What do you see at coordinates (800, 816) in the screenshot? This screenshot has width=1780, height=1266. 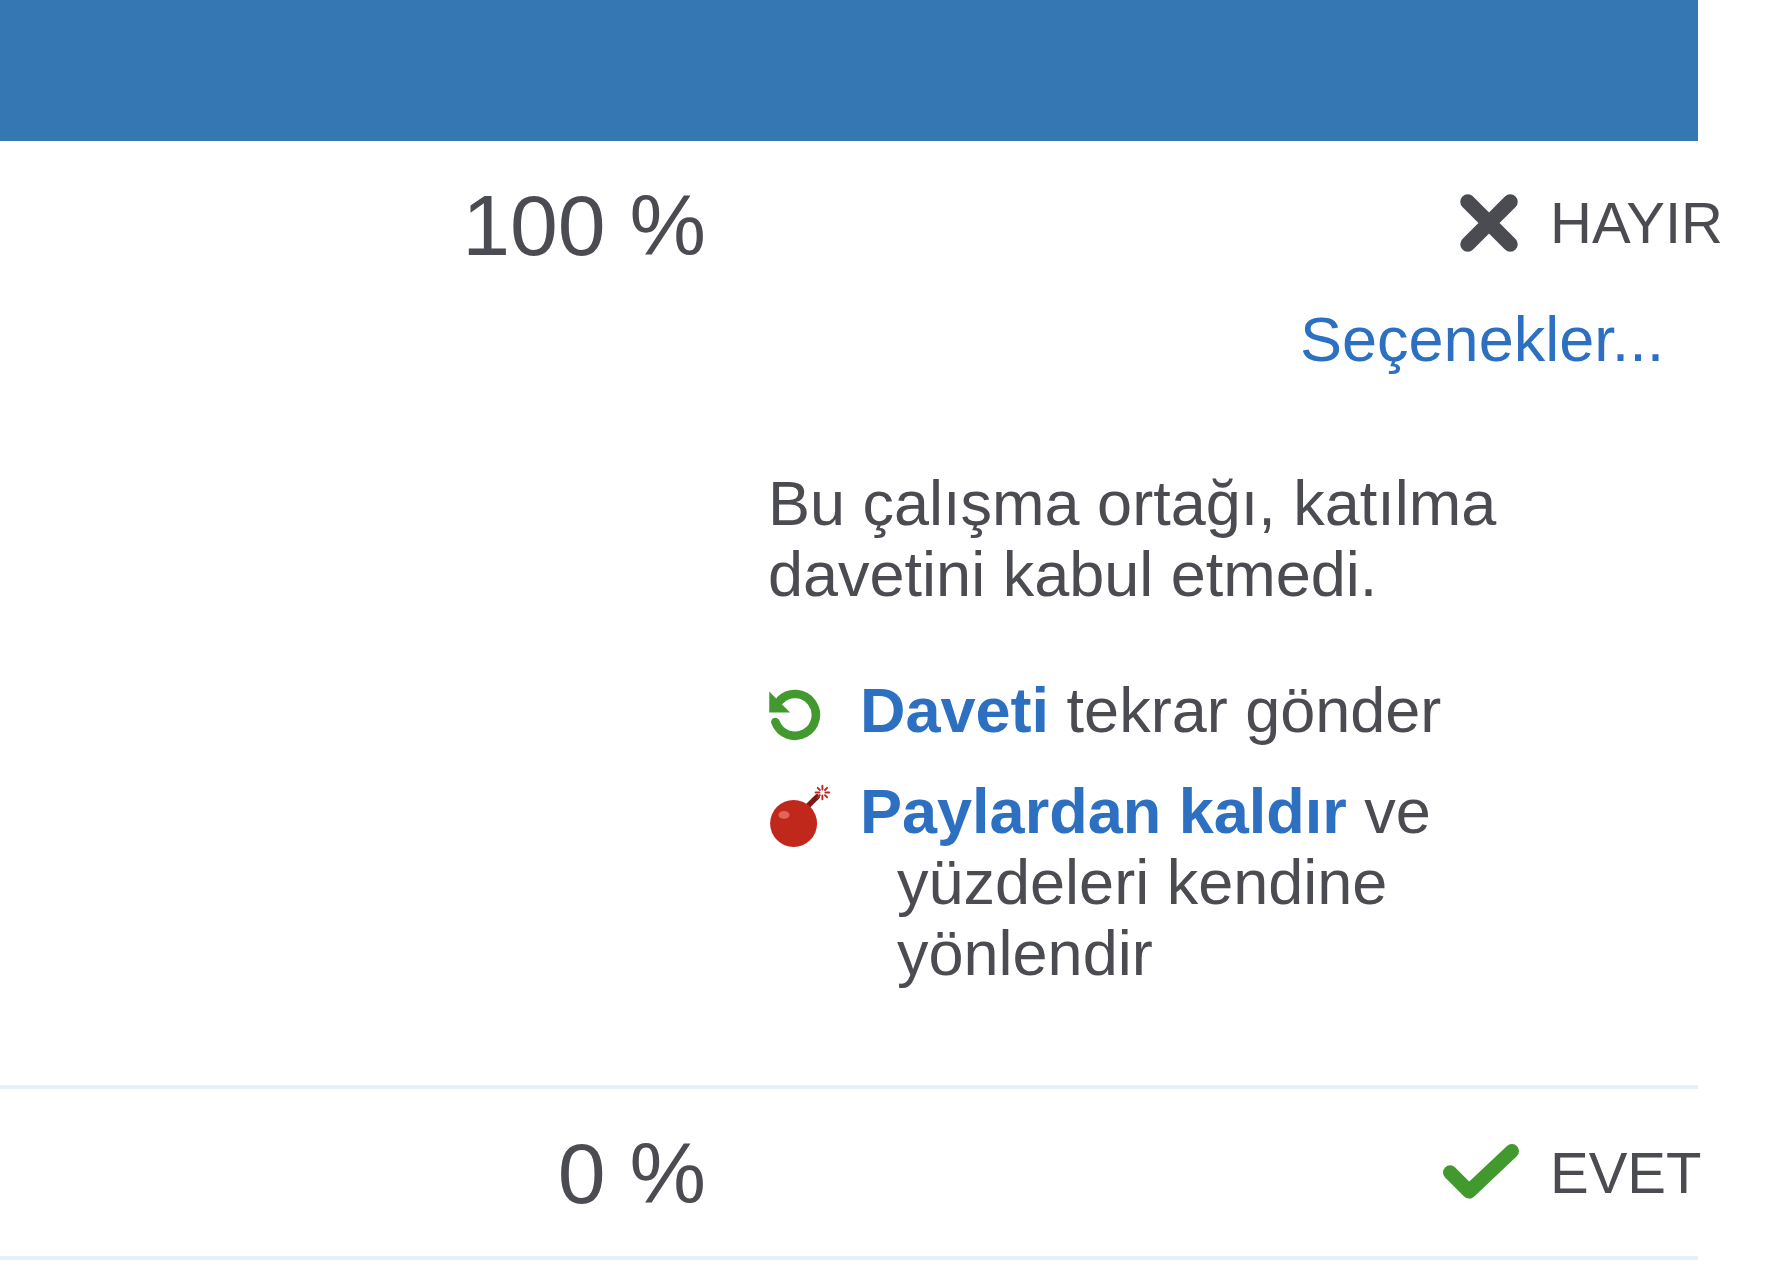 I see `bomb-icon` at bounding box center [800, 816].